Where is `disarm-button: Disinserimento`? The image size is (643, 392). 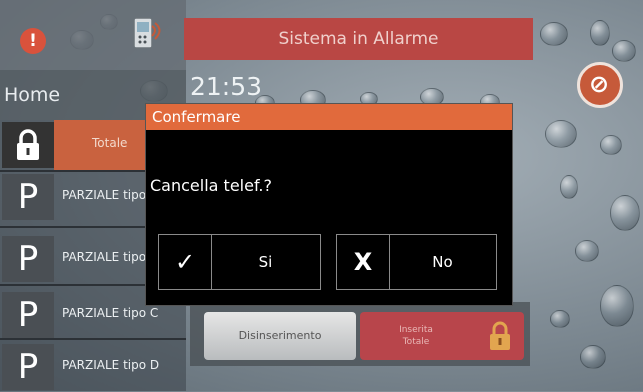
disarm-button: Disinserimento is located at coordinates (280, 336).